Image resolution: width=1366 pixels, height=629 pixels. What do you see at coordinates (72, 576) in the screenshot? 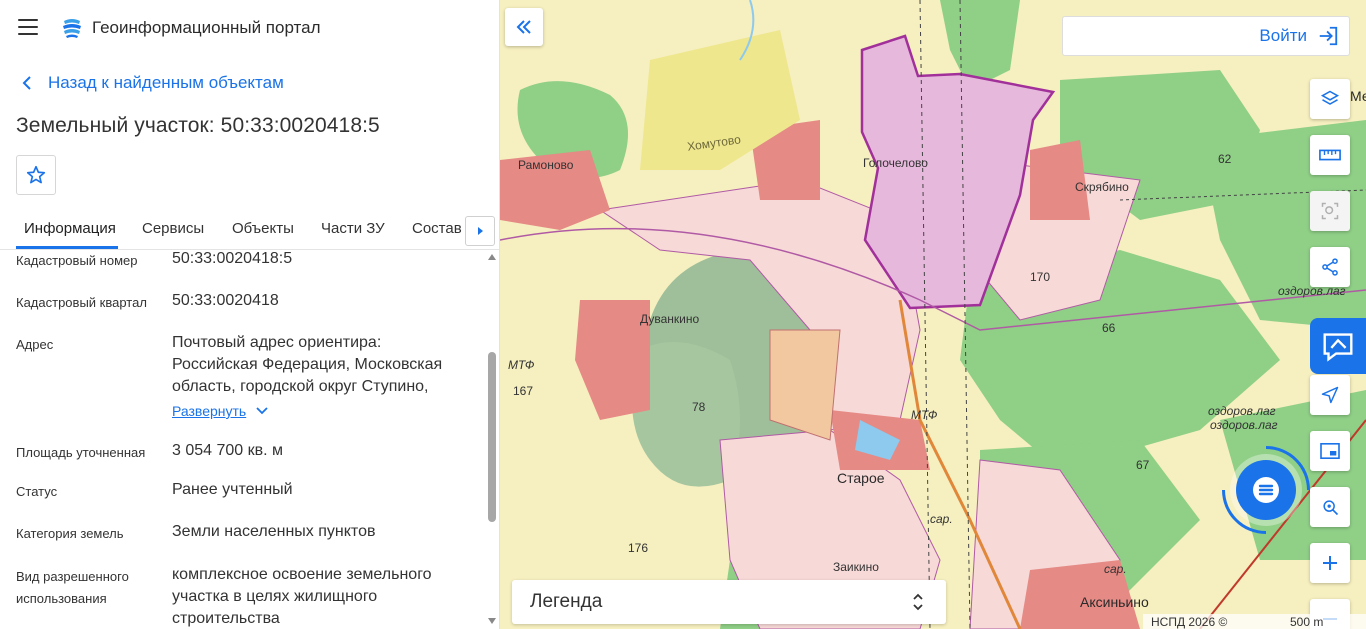
I see `label-line: Вид разрешенного` at bounding box center [72, 576].